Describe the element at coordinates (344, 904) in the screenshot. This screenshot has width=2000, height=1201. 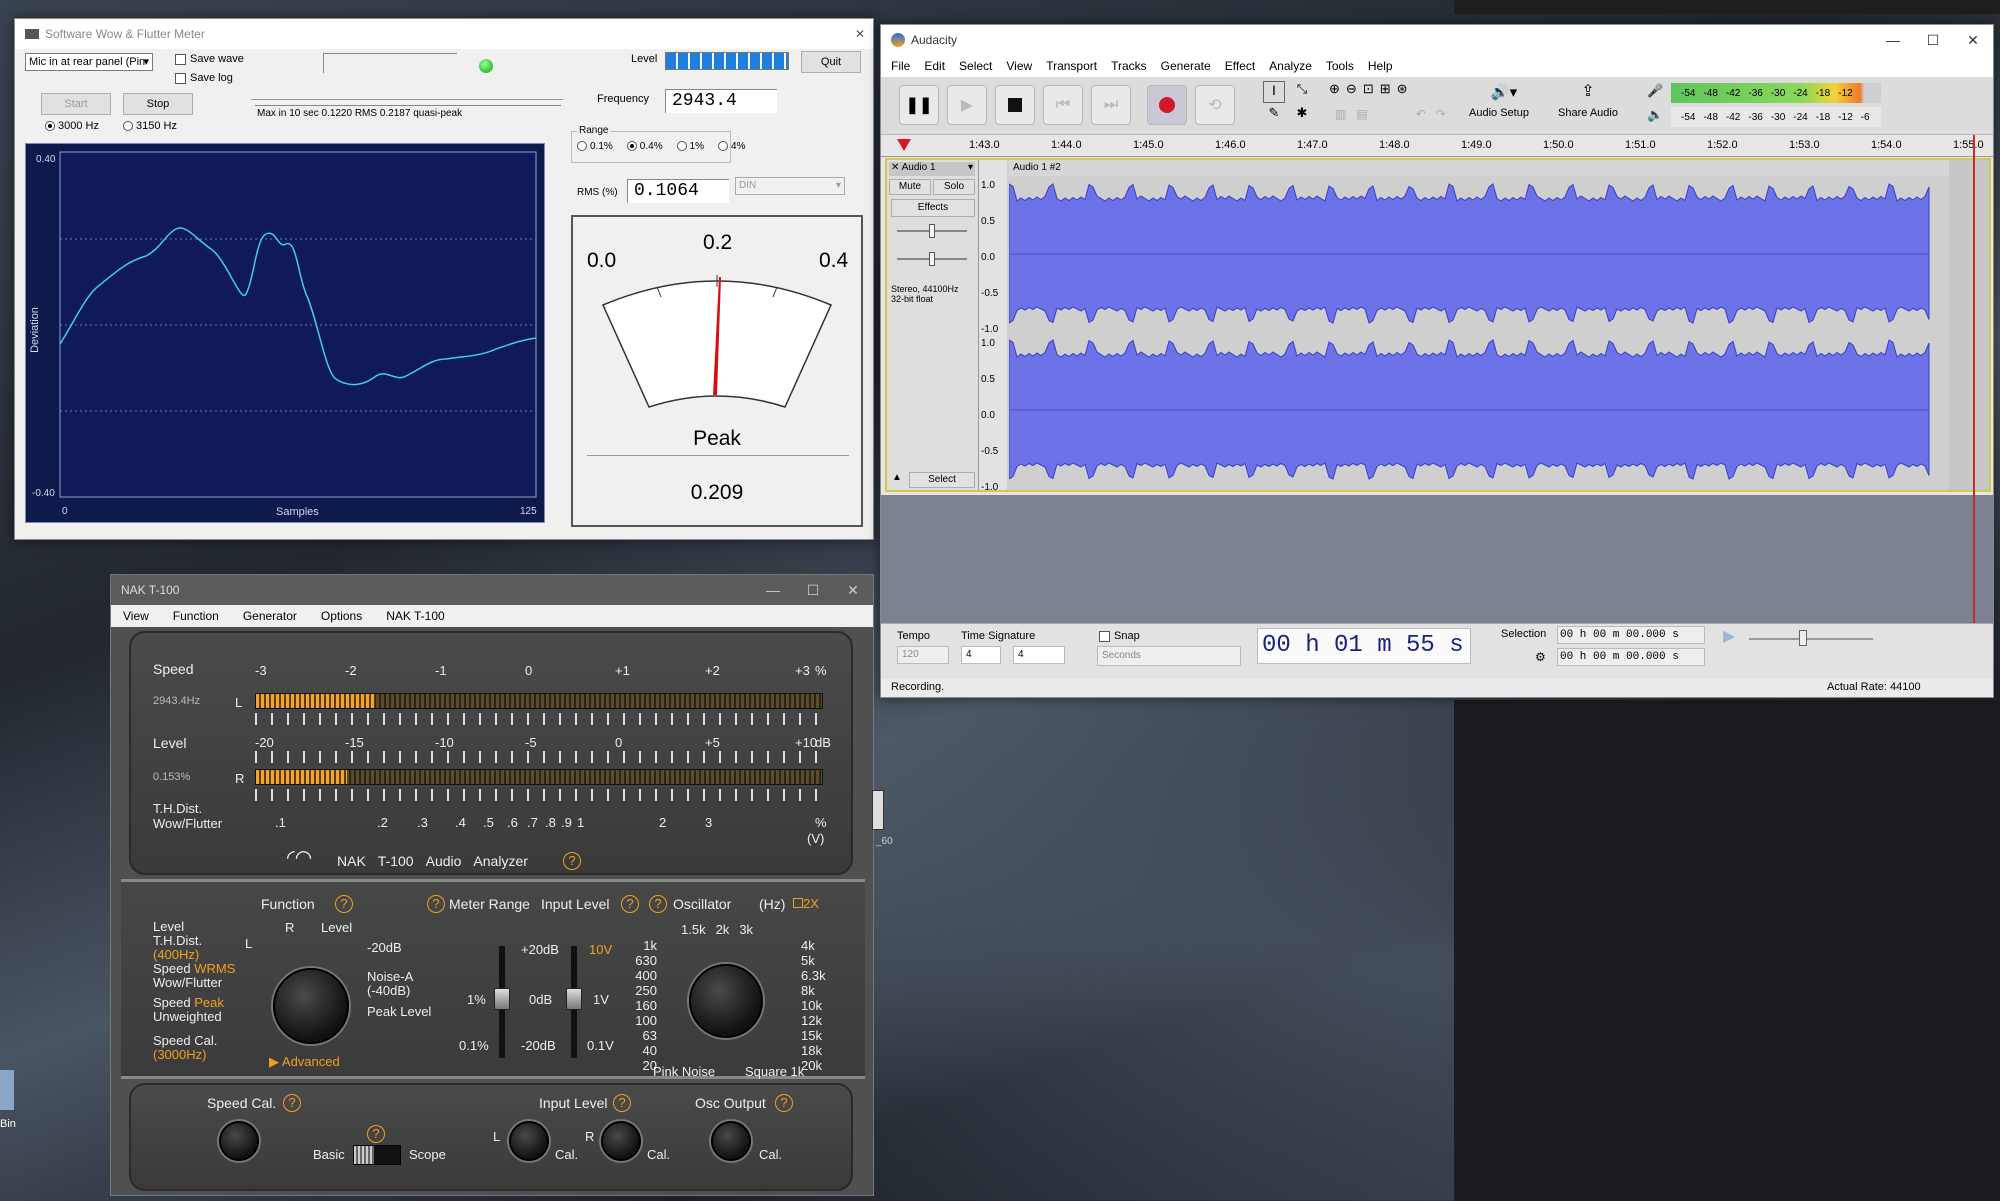
I see `function-help-icon: ?` at that location.